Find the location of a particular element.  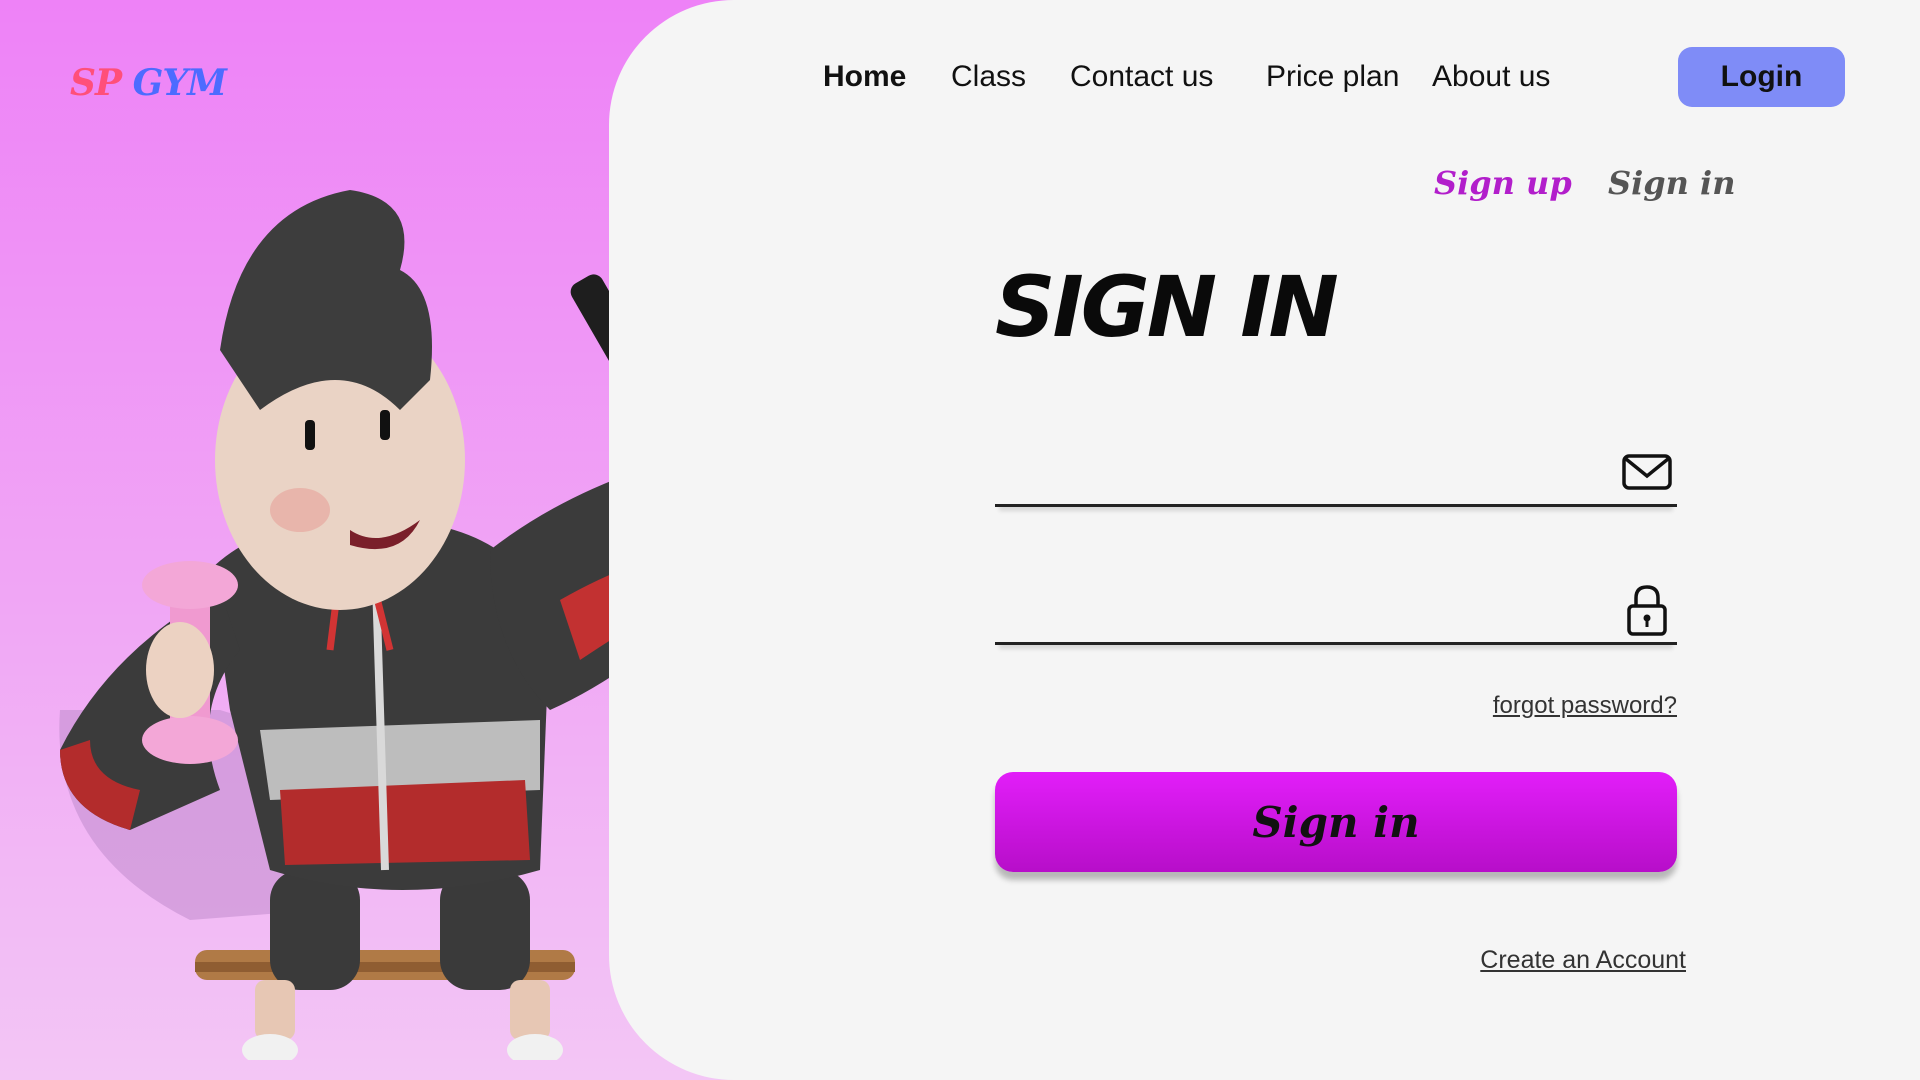

logo-gym: GYM is located at coordinates (179, 83).